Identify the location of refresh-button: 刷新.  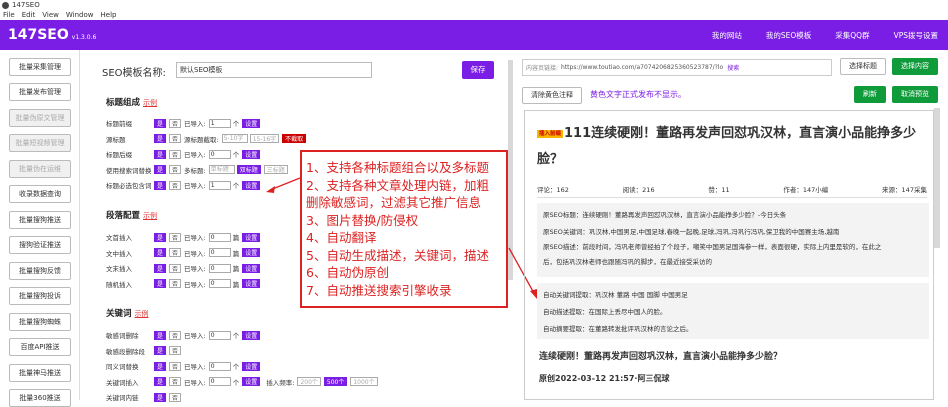
(870, 94).